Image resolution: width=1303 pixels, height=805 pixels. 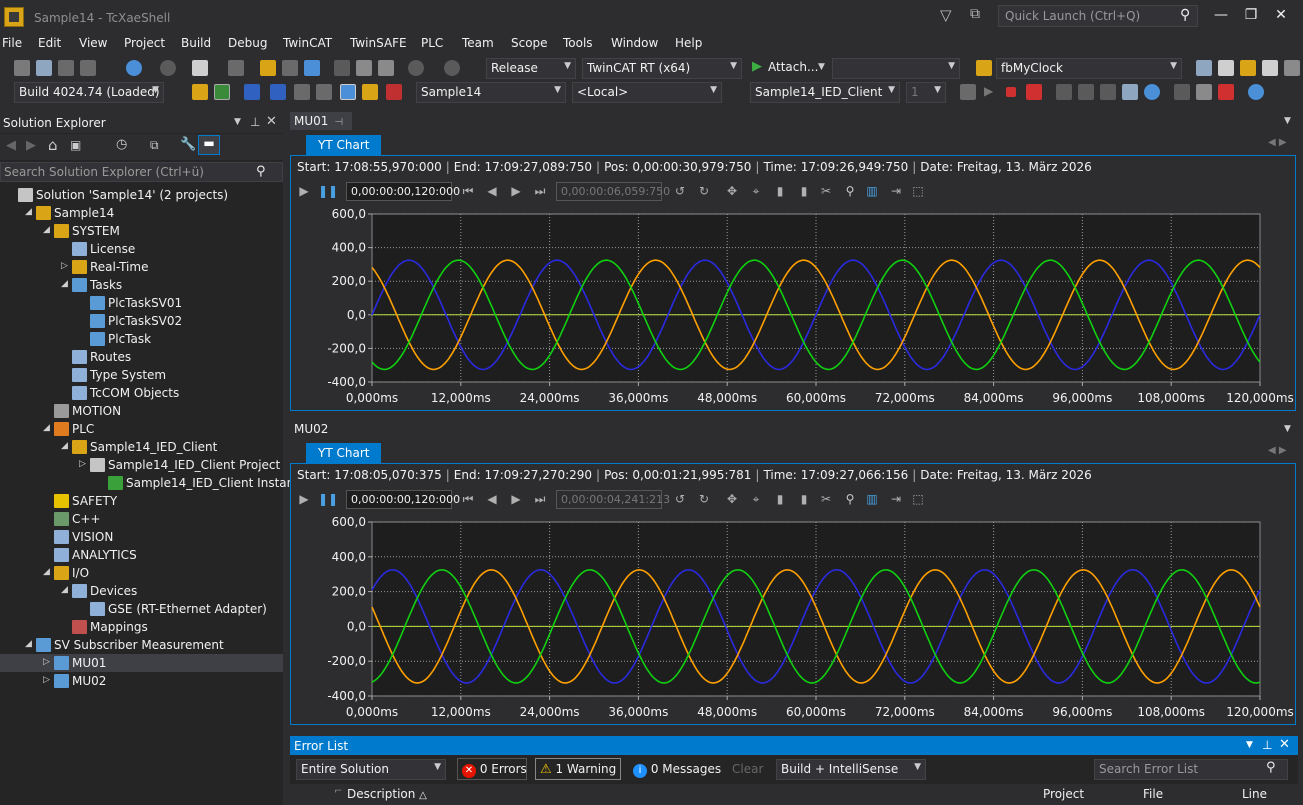 What do you see at coordinates (370, 92) in the screenshot?
I see `show-sub-items-icon` at bounding box center [370, 92].